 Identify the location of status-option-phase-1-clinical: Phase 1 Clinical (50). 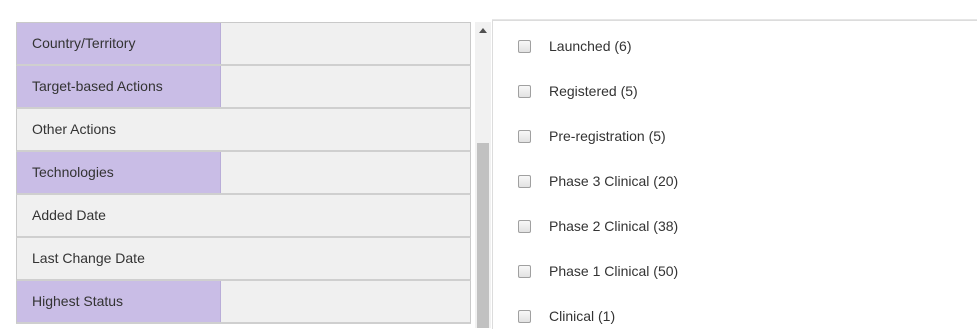
(598, 271).